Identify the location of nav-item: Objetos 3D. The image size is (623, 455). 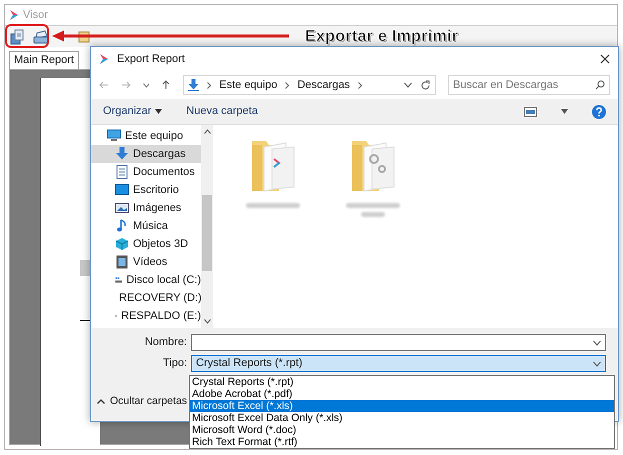
(146, 244).